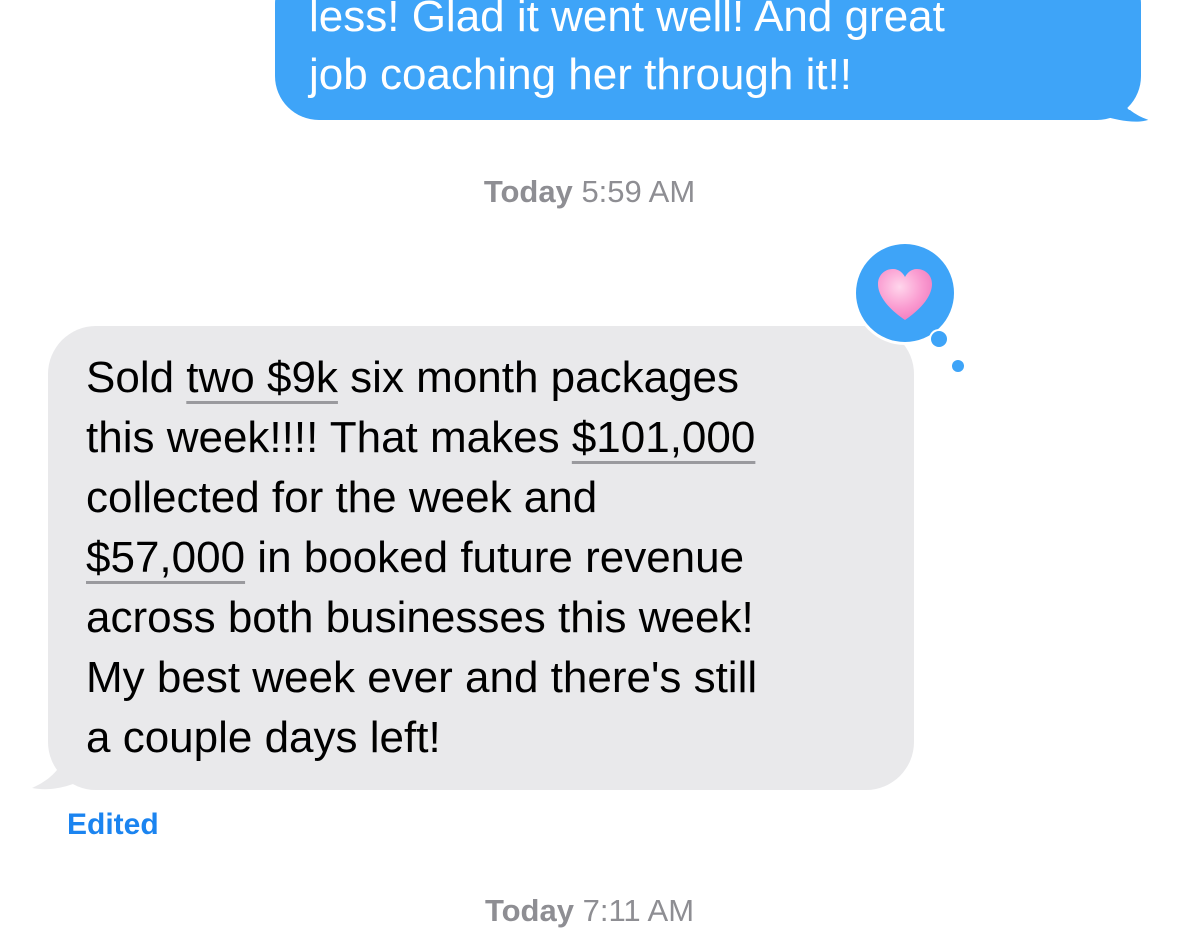 The width and height of the screenshot is (1179, 929). I want to click on message-timestamp: Today 5:59 AM, so click(589, 192).